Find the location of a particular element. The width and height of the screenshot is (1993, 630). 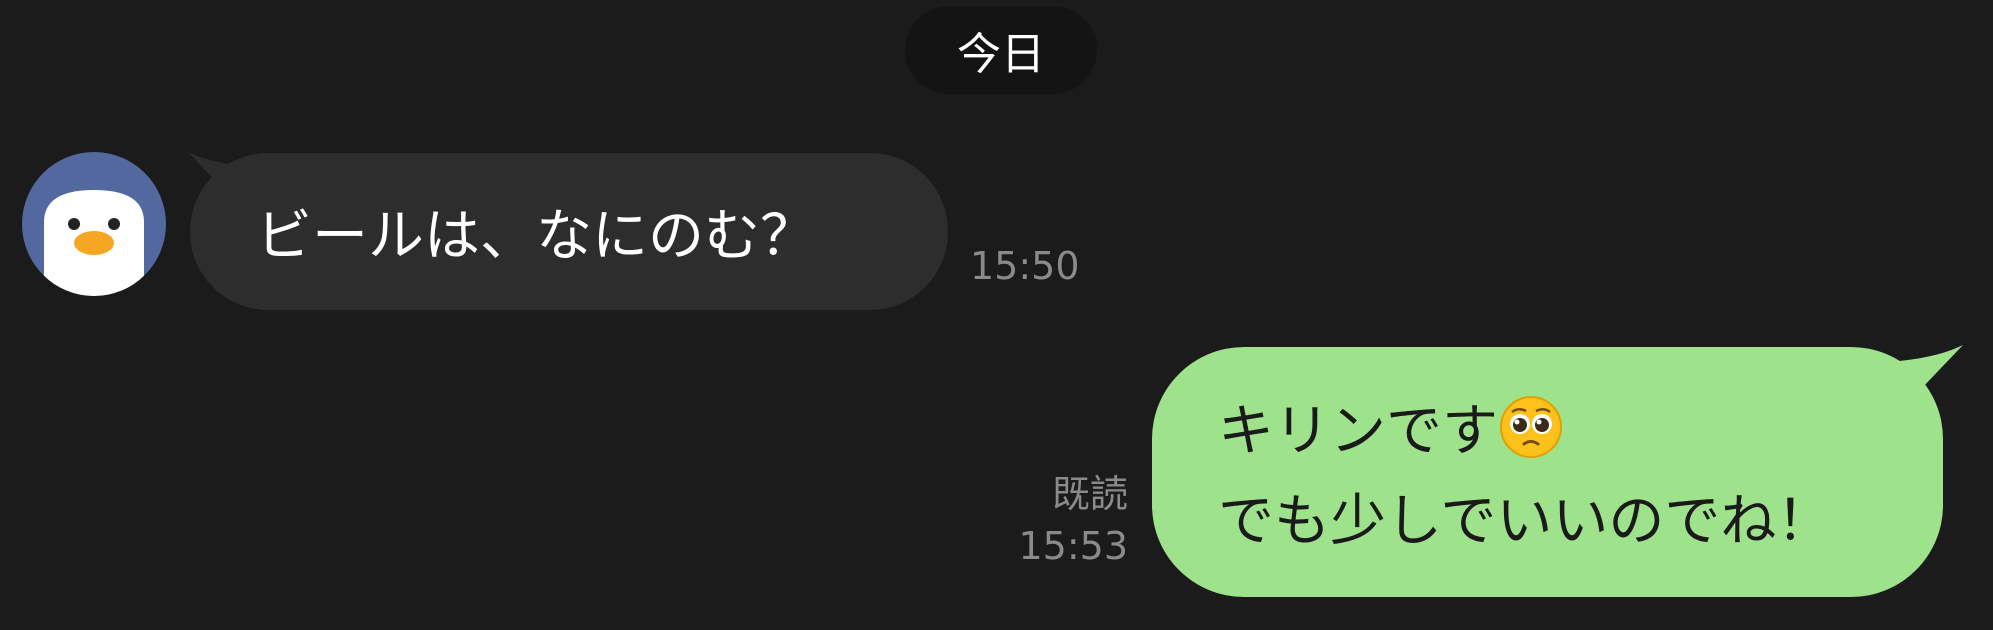

avatar is located at coordinates (94, 224).